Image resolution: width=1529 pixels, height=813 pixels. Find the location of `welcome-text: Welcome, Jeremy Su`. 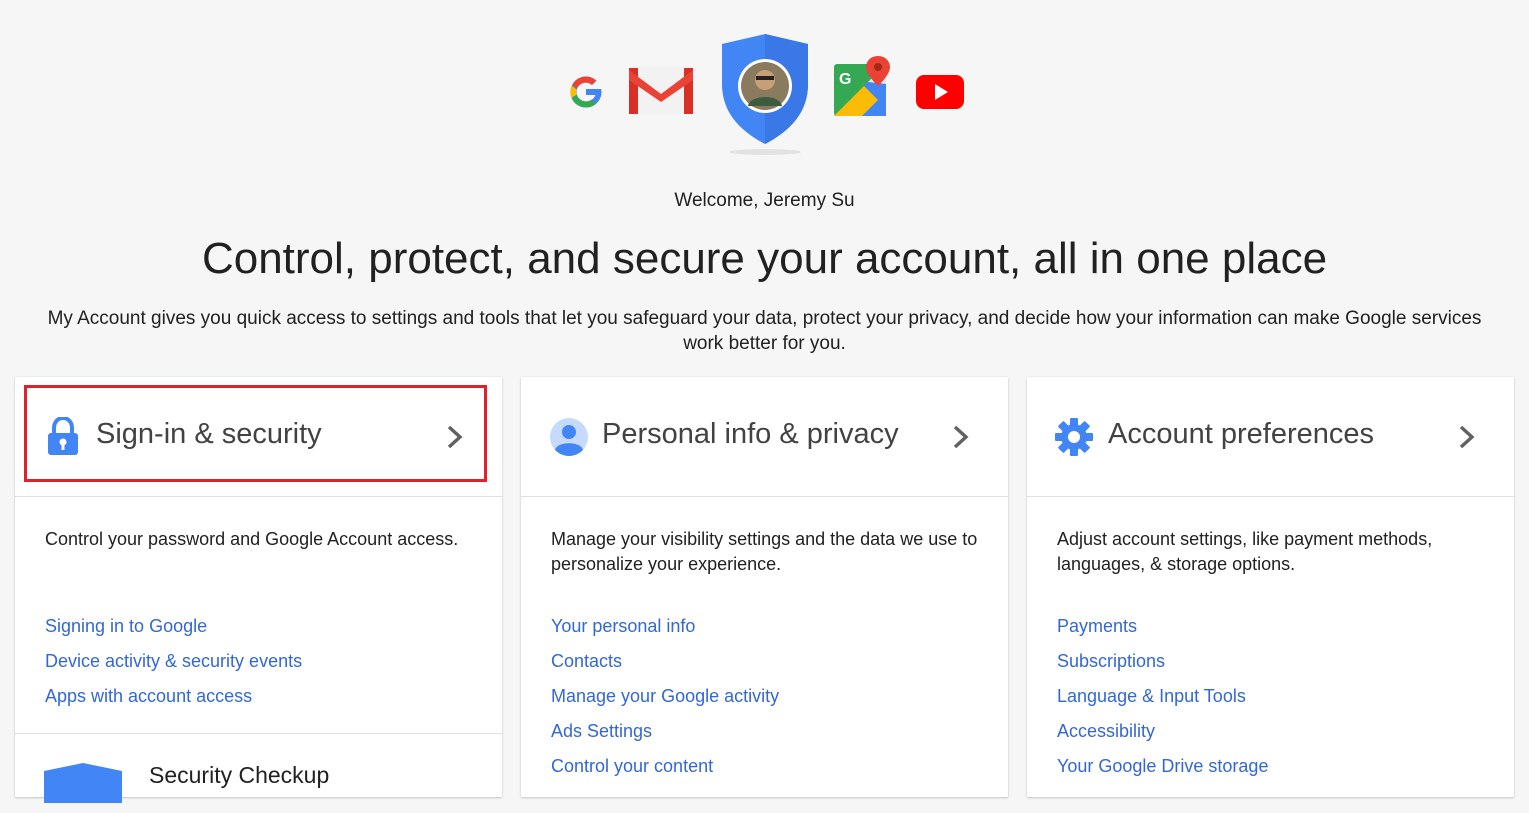

welcome-text: Welcome, Jeremy Su is located at coordinates (764, 200).